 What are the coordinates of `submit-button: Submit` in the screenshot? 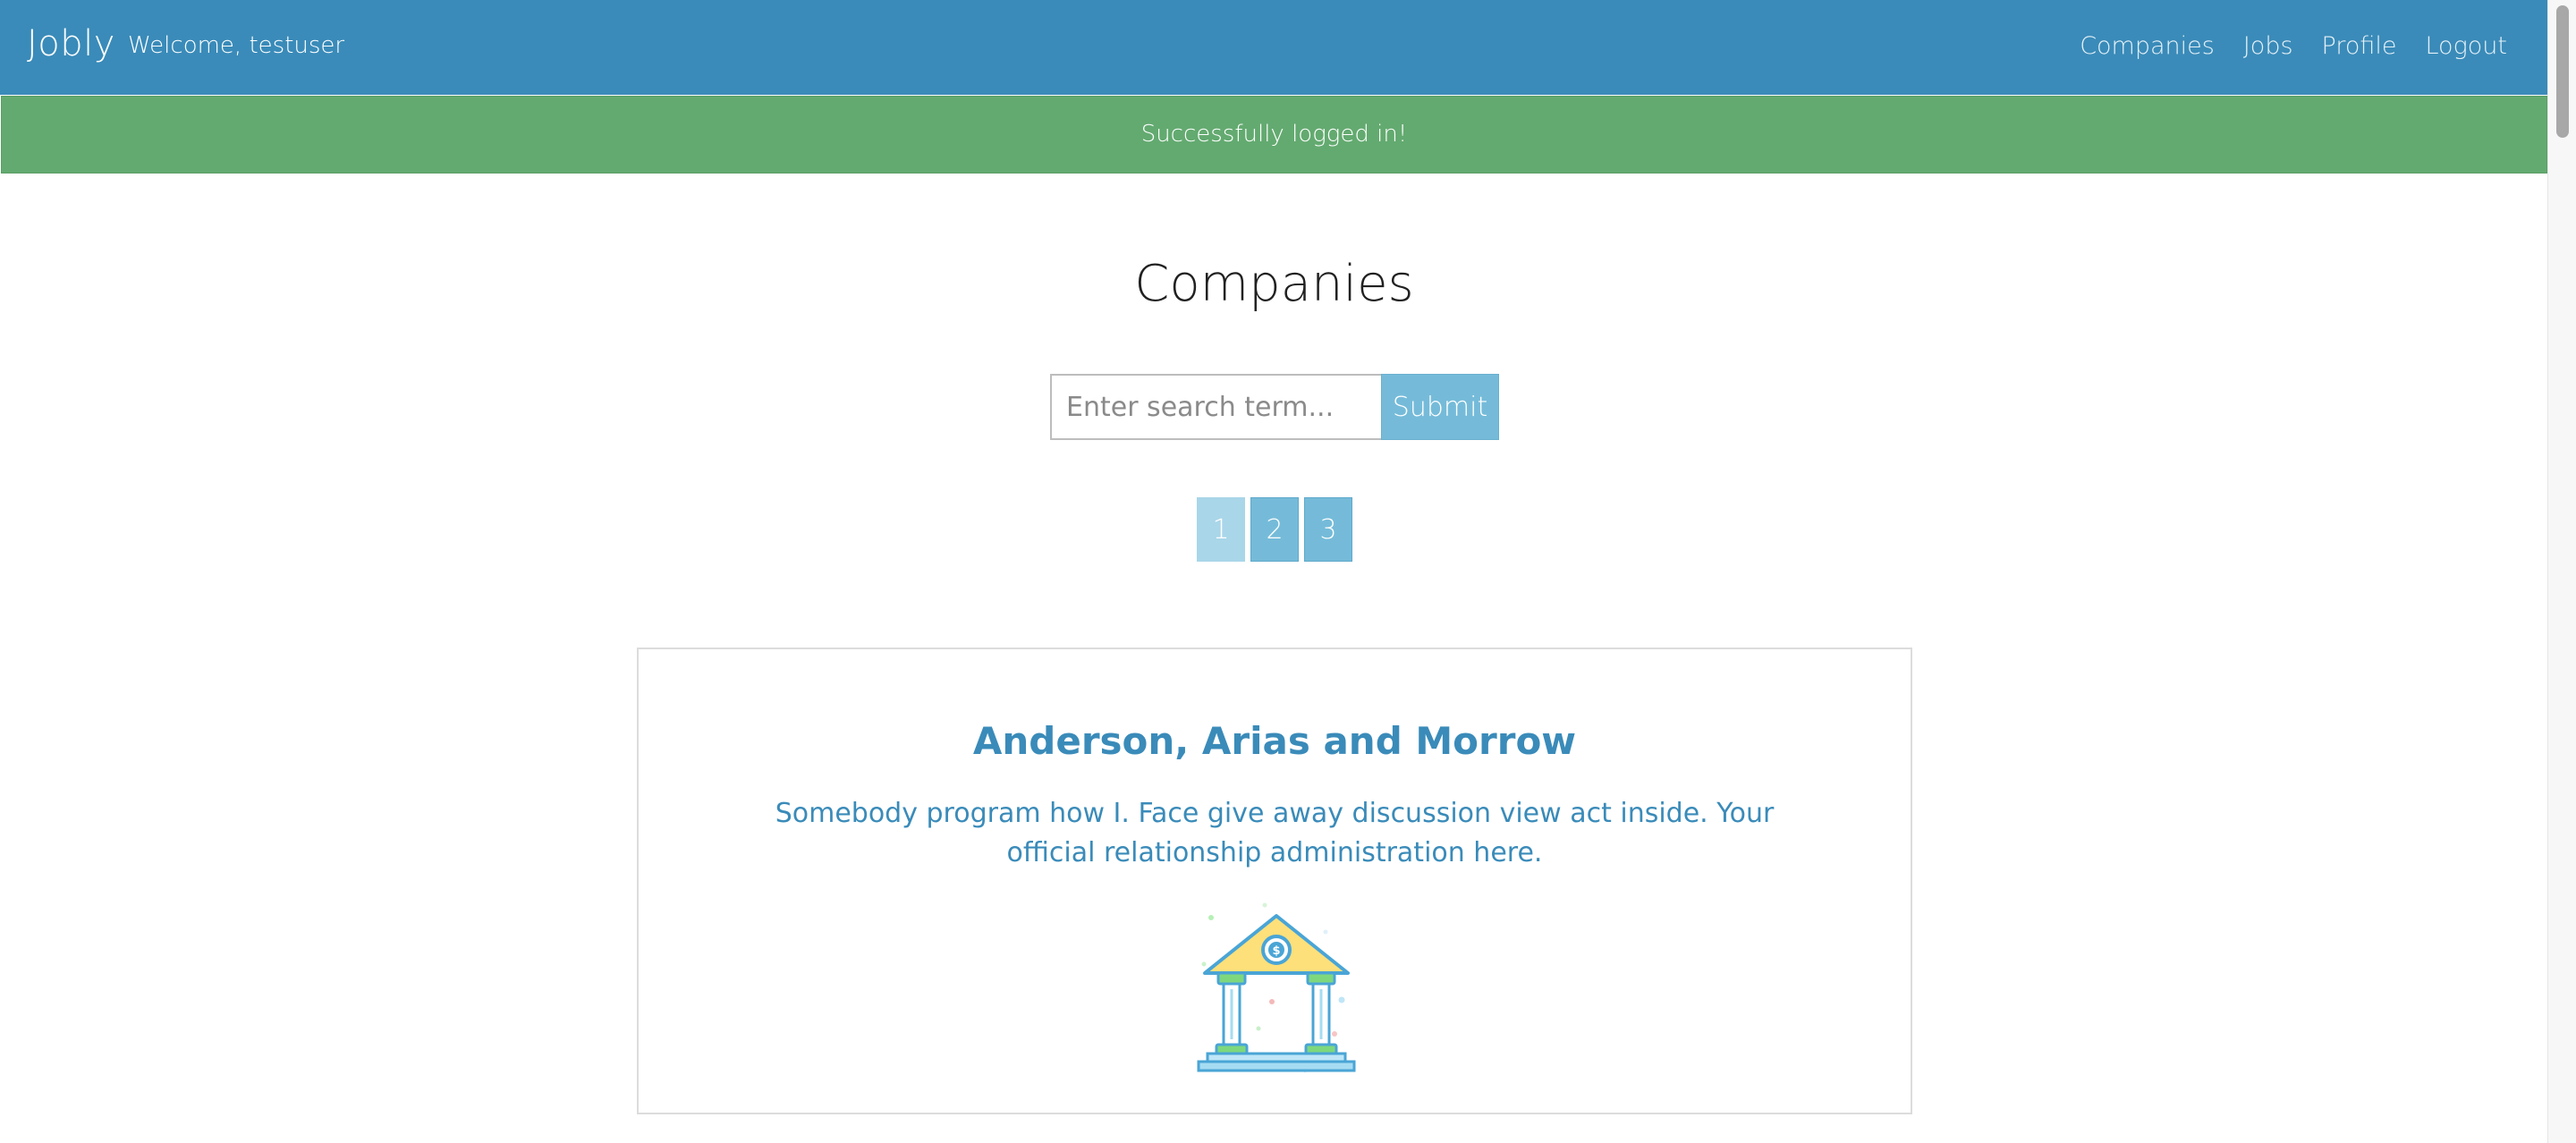 It's located at (1440, 407).